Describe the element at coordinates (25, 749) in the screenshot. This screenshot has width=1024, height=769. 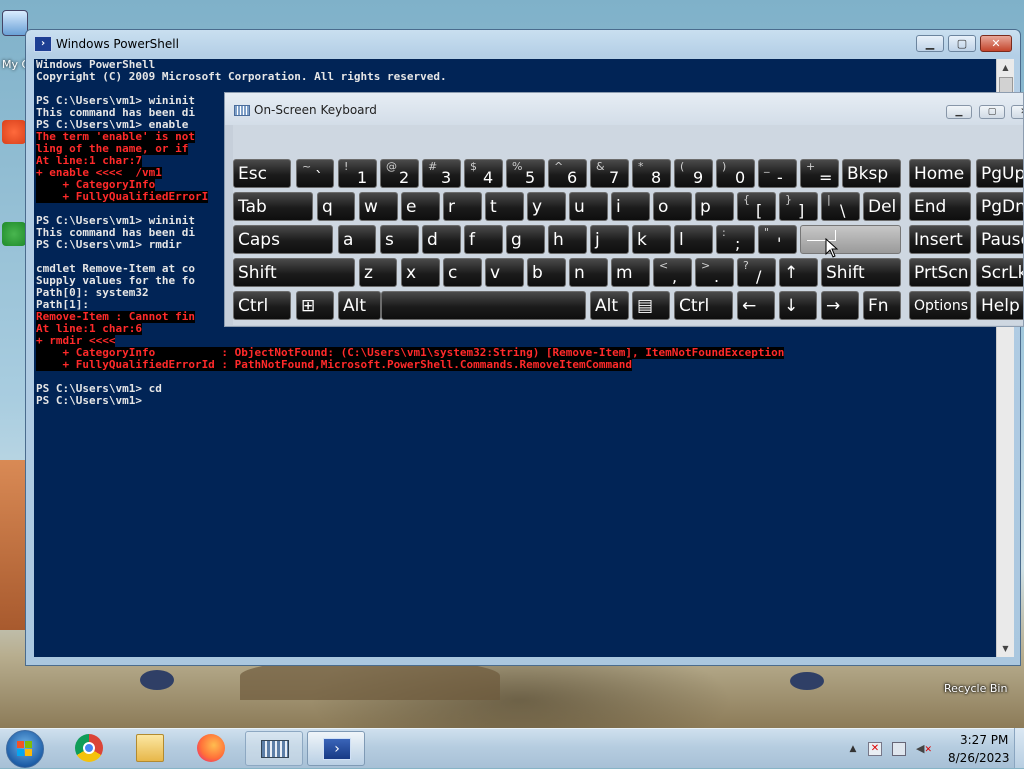
I see `start-button` at that location.